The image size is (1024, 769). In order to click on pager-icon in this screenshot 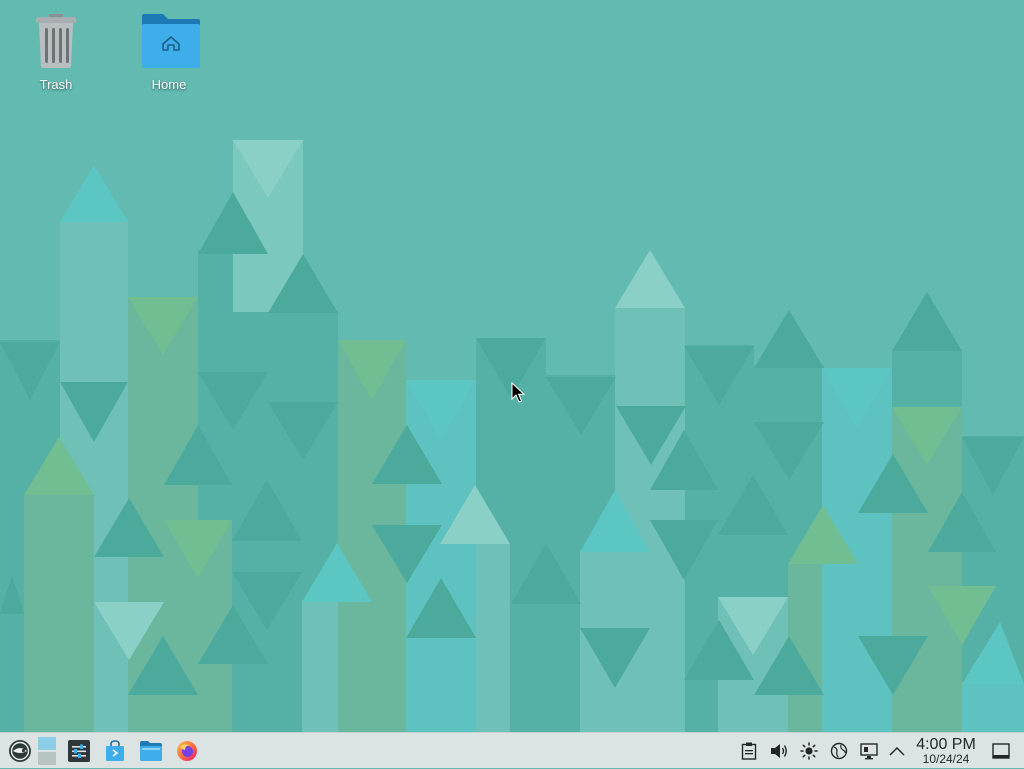, I will do `click(47, 751)`.